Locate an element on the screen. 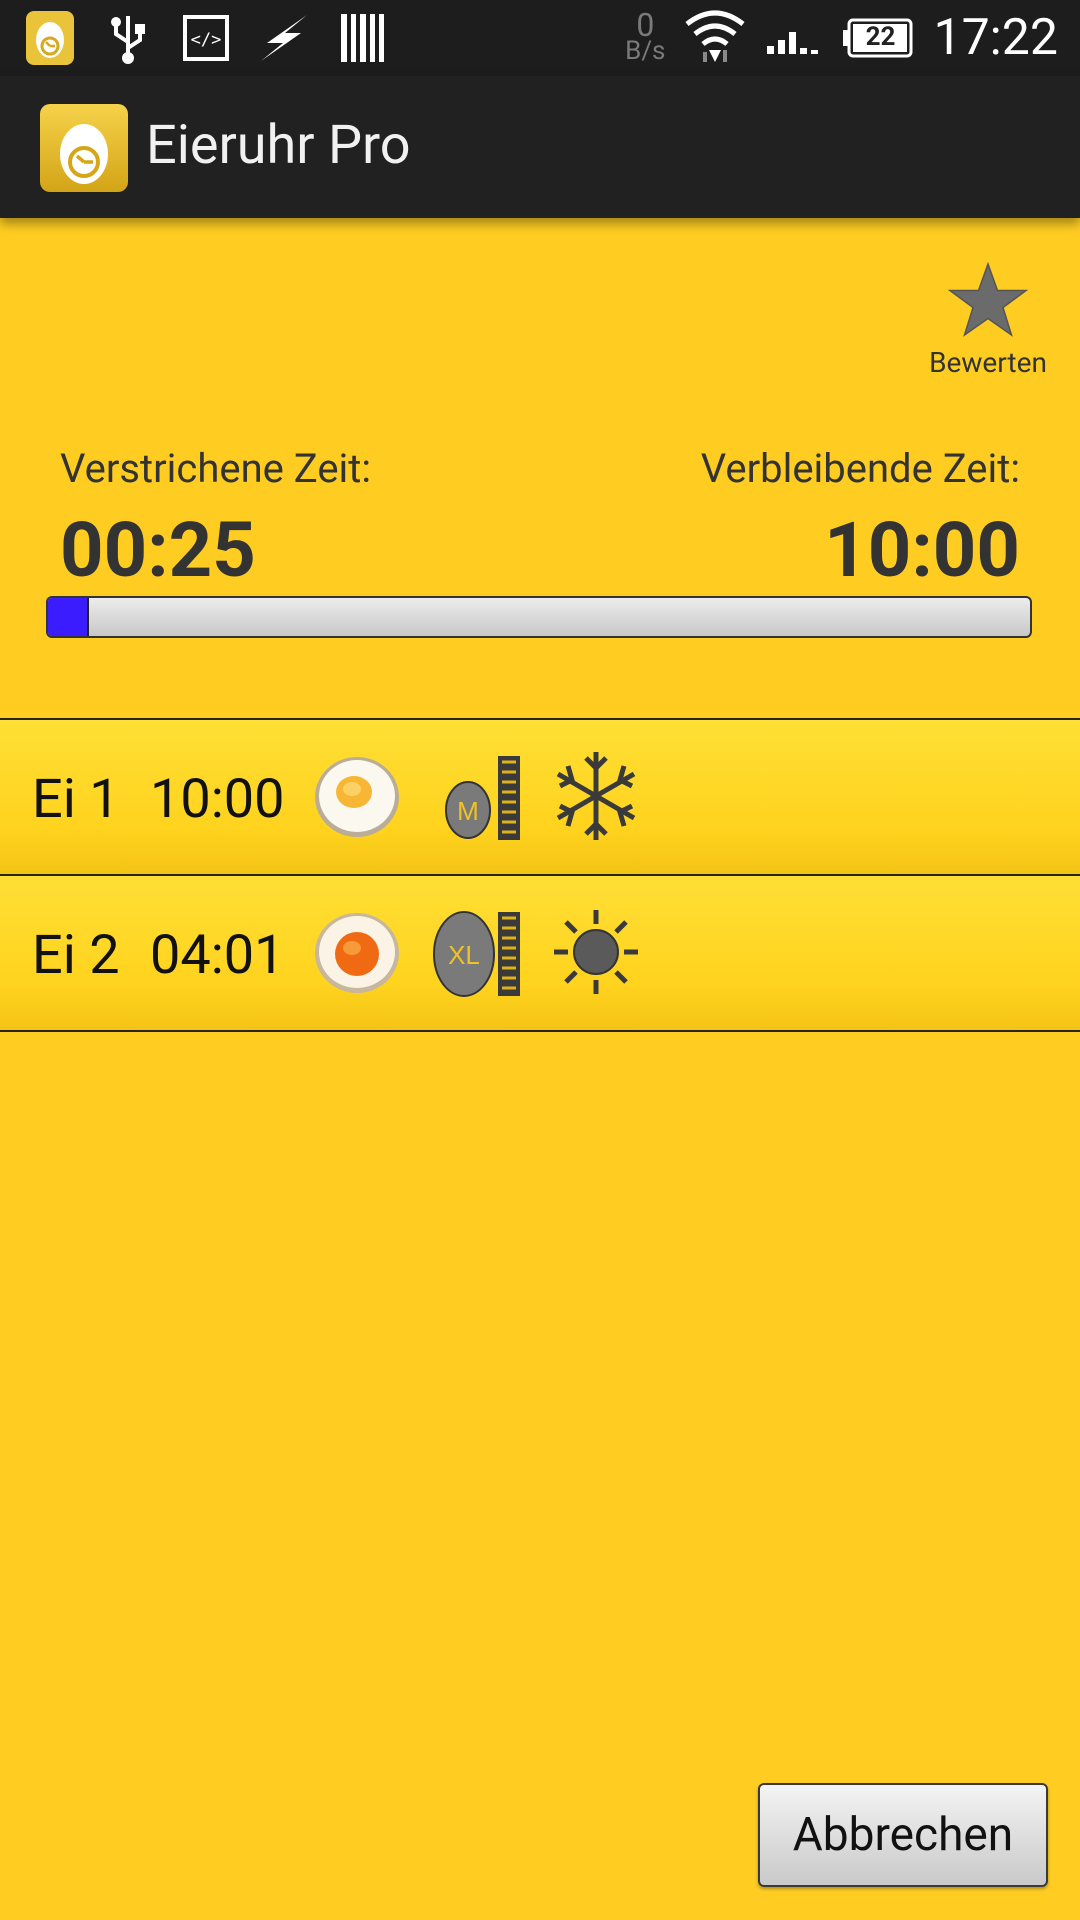 The width and height of the screenshot is (1080, 1920). egg-size-xl-text: XL is located at coordinates (464, 955).